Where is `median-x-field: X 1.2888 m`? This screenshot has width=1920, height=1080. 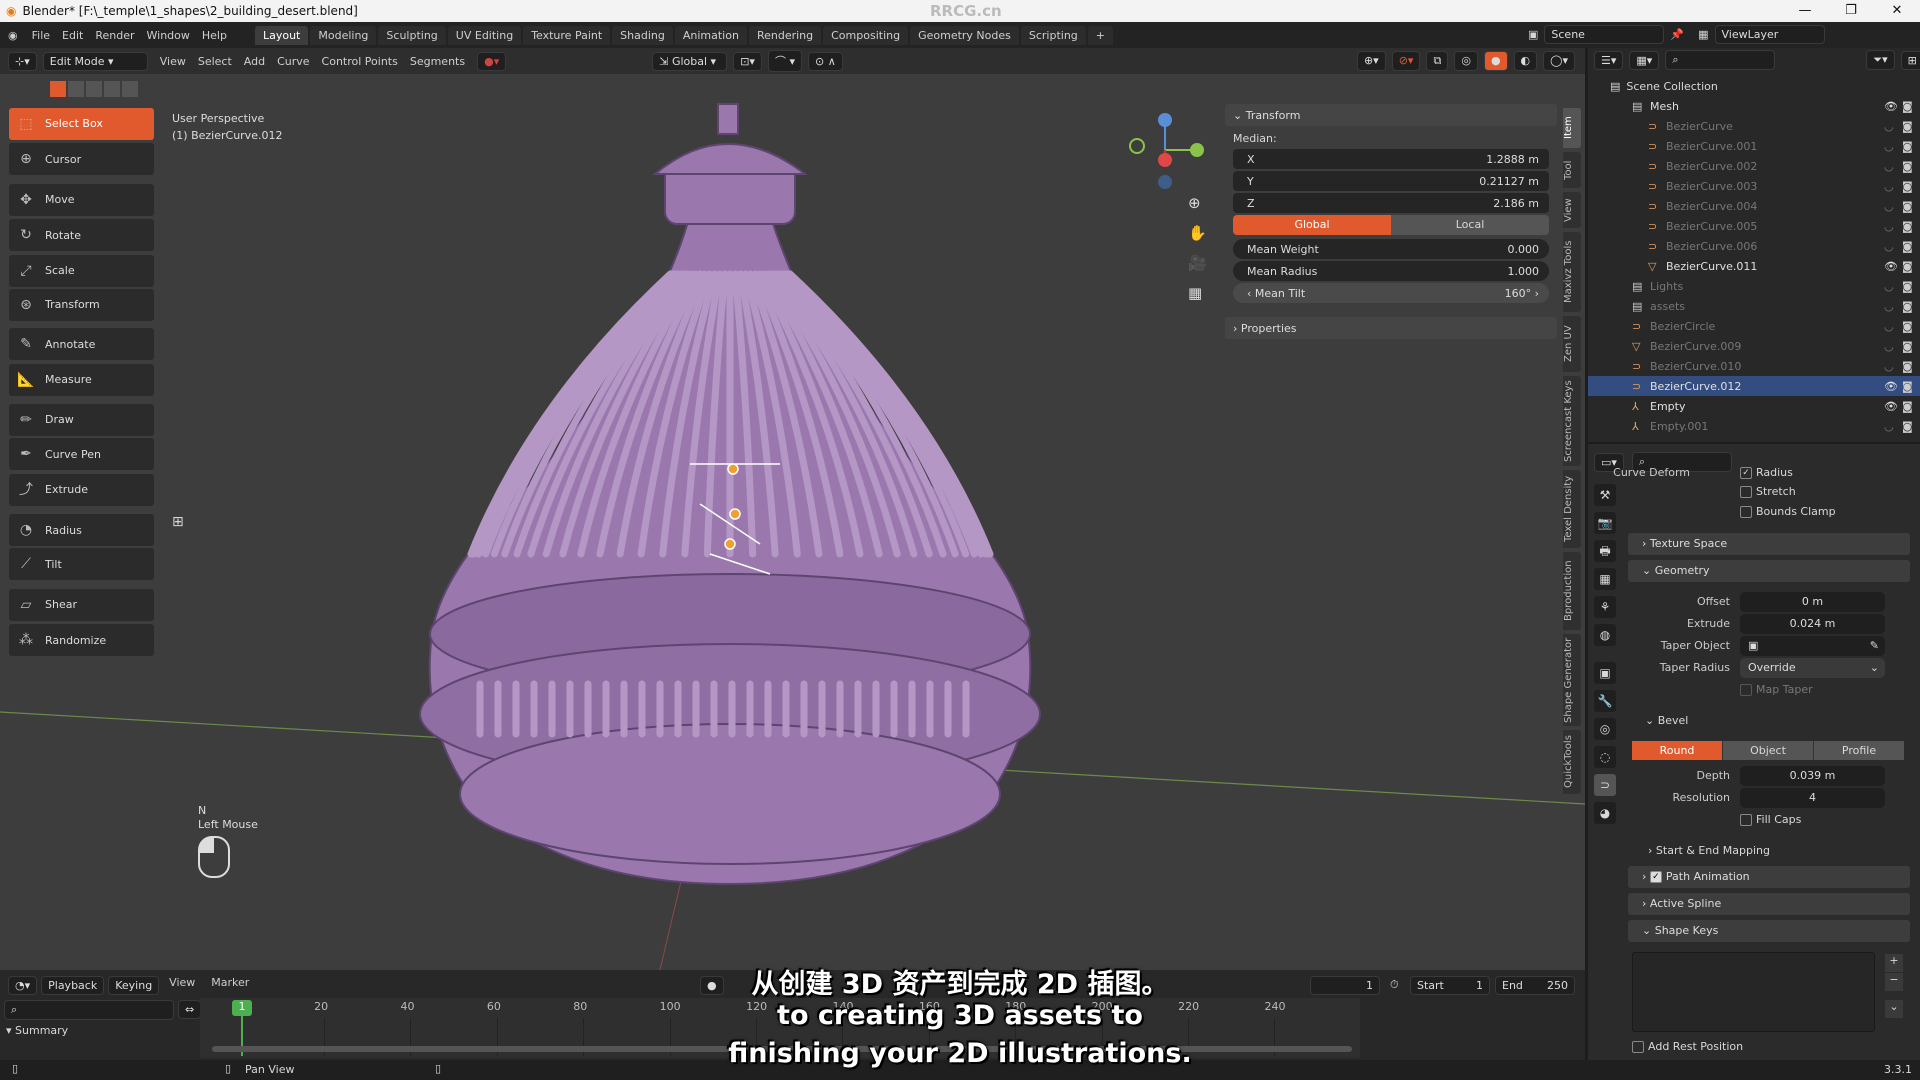 median-x-field: X 1.2888 m is located at coordinates (1391, 159).